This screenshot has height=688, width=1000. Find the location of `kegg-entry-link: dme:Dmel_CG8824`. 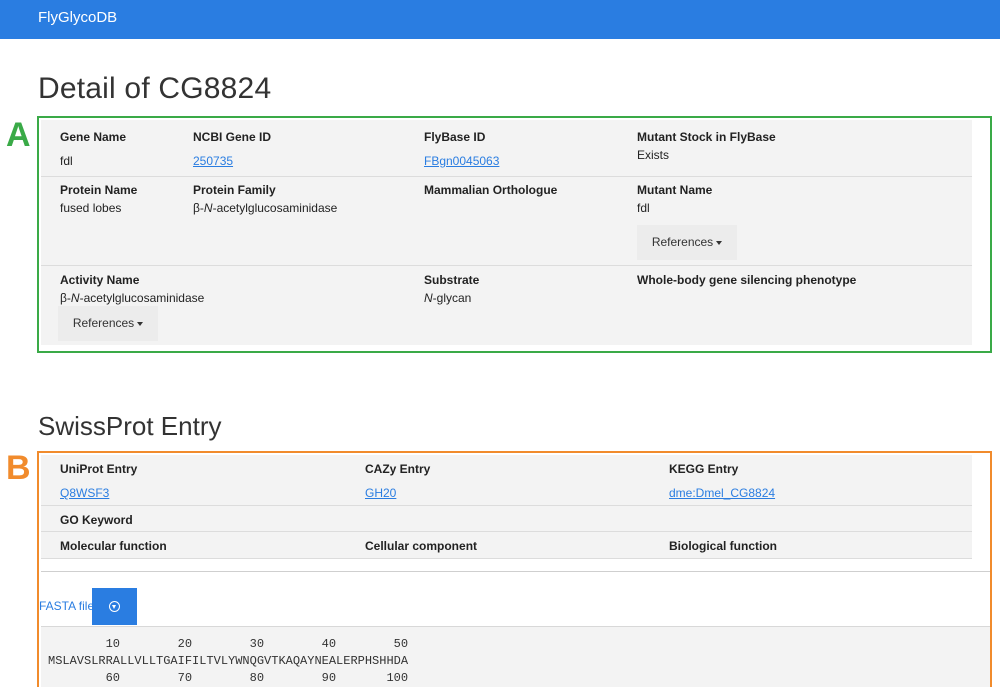

kegg-entry-link: dme:Dmel_CG8824 is located at coordinates (722, 493).